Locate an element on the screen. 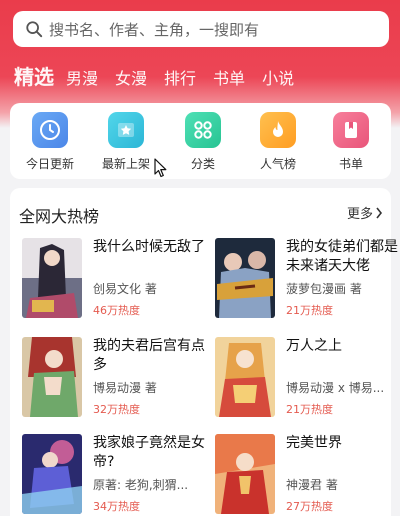 The height and width of the screenshot is (516, 400). mouse-cursor-icon is located at coordinates (160, 168).